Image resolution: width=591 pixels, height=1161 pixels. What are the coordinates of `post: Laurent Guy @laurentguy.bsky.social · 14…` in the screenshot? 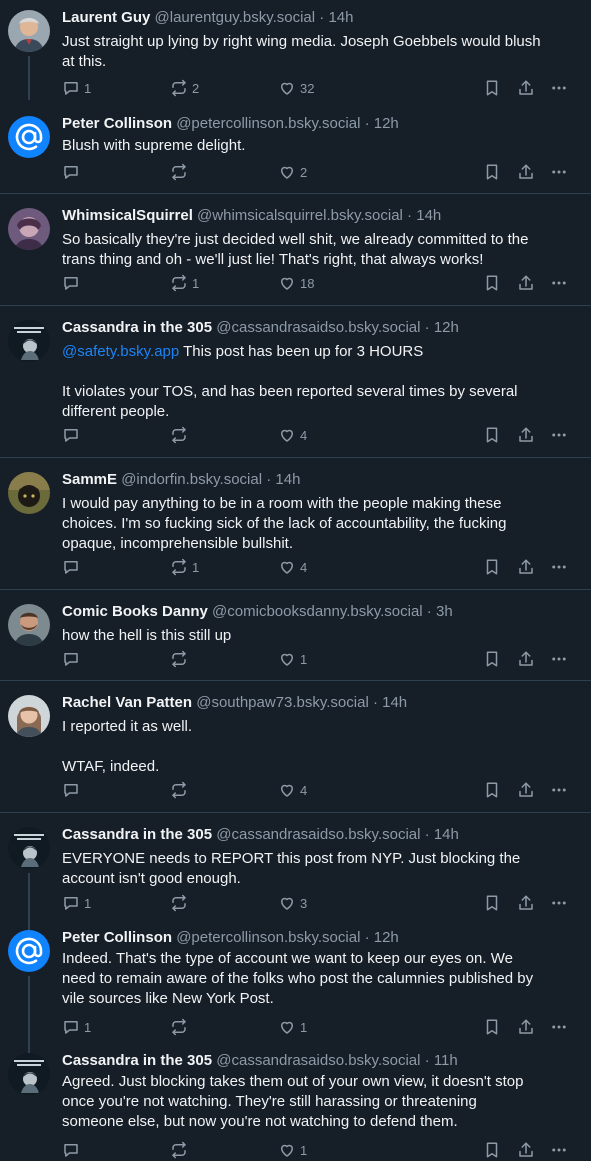 It's located at (295, 50).